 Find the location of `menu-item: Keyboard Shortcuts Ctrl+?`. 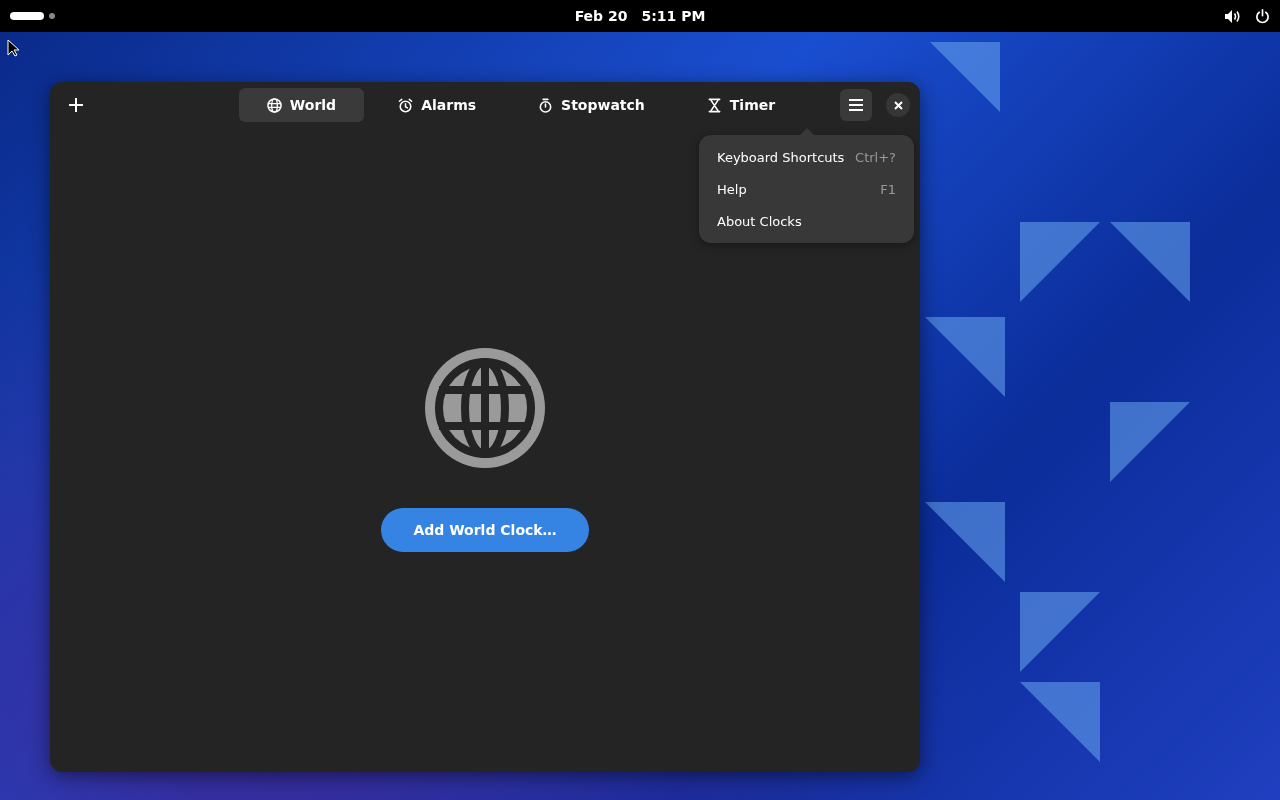

menu-item: Keyboard Shortcuts Ctrl+? is located at coordinates (806, 157).